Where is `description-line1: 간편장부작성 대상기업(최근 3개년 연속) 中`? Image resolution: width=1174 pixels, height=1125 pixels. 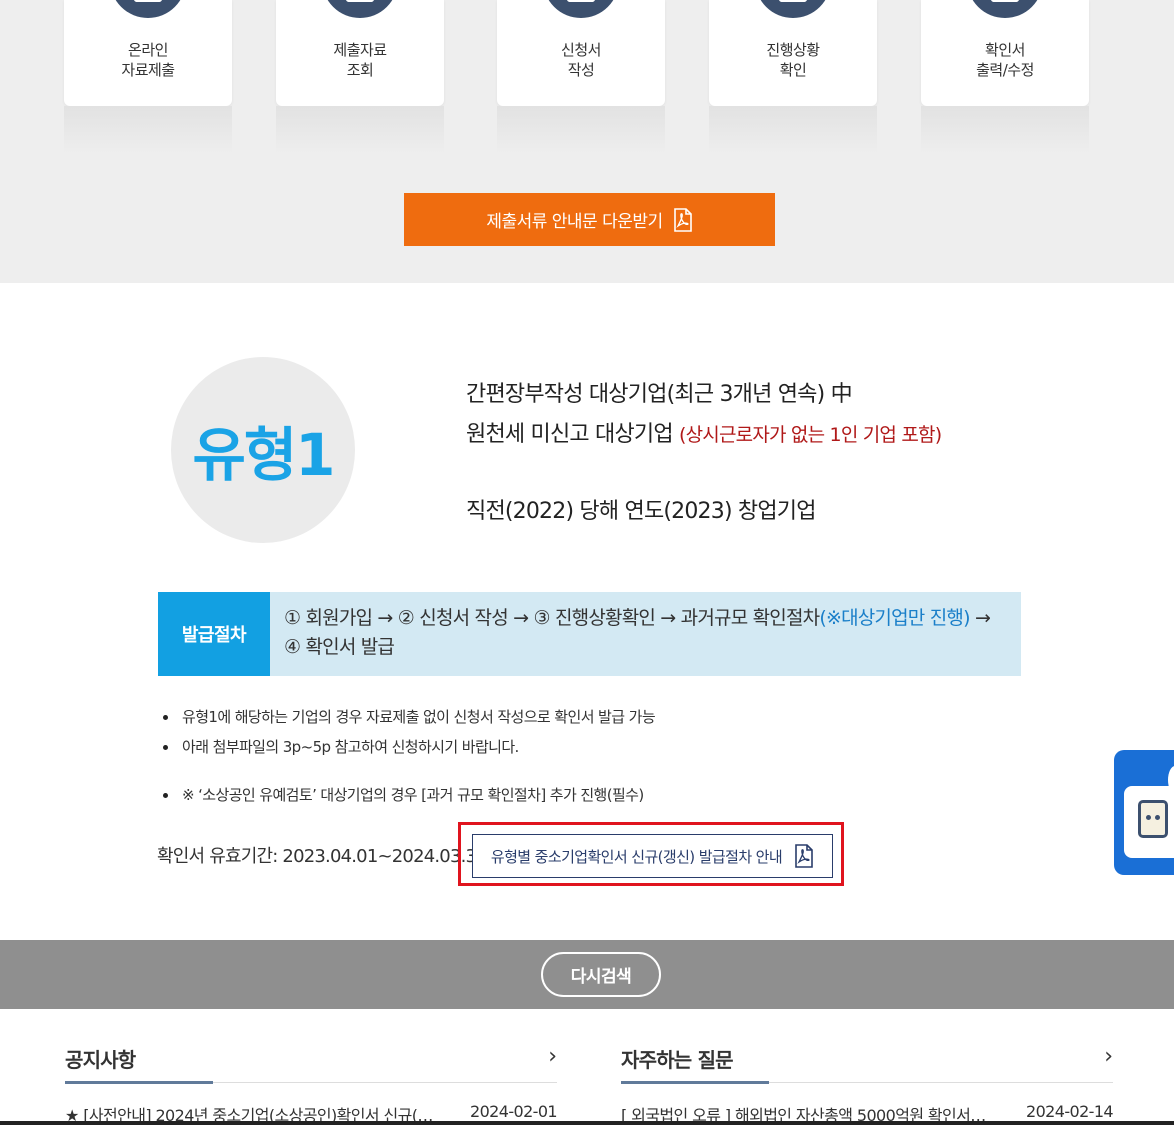 description-line1: 간편장부작성 대상기업(최근 3개년 연속) 中 is located at coordinates (659, 394).